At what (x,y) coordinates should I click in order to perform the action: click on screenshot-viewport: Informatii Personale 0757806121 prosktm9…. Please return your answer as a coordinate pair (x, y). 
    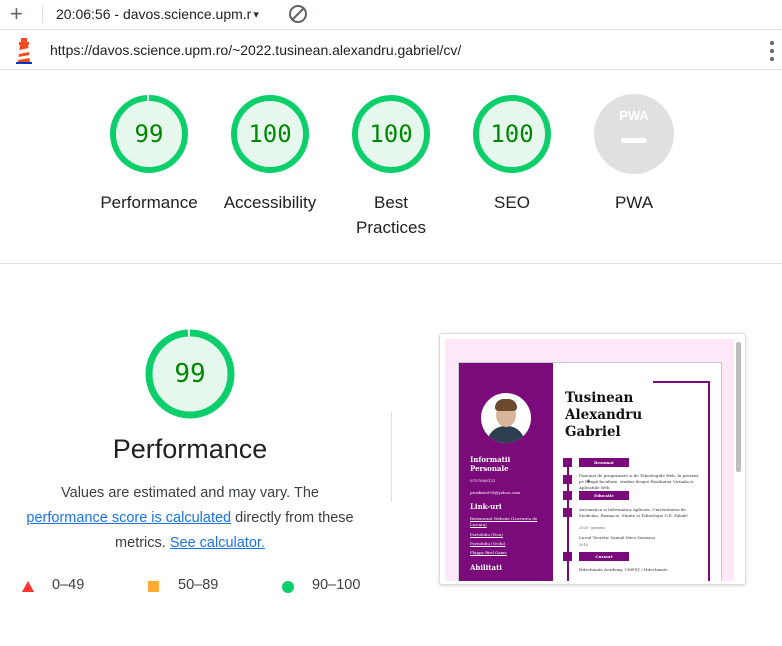
    Looking at the image, I should click on (589, 460).